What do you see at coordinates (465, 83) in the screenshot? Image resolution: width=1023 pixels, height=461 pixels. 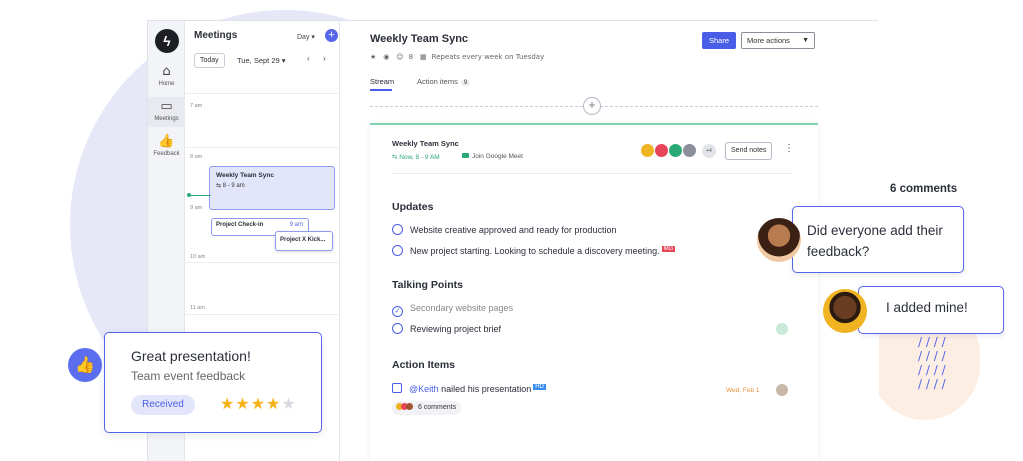 I see `tab-badge: 9` at bounding box center [465, 83].